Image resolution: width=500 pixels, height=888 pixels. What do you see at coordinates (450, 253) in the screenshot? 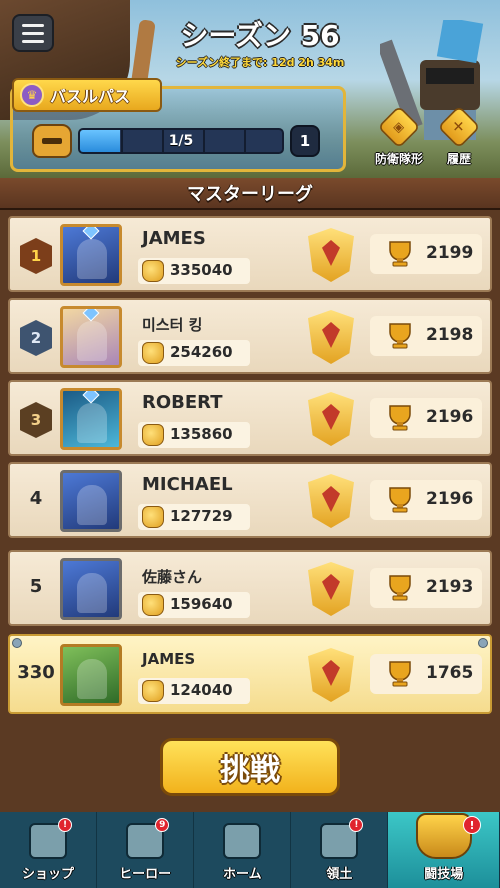
I see `trophy-value: 2199` at bounding box center [450, 253].